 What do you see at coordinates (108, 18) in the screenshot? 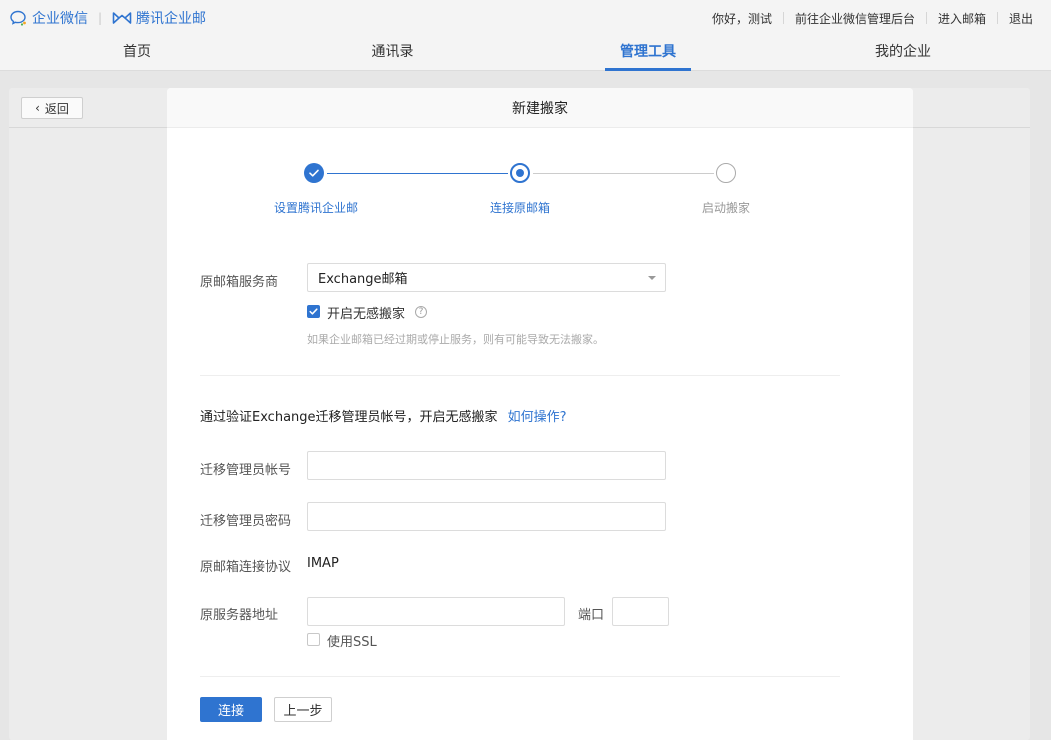
I see `logo: 企业微信 | 腾讯企业邮` at bounding box center [108, 18].